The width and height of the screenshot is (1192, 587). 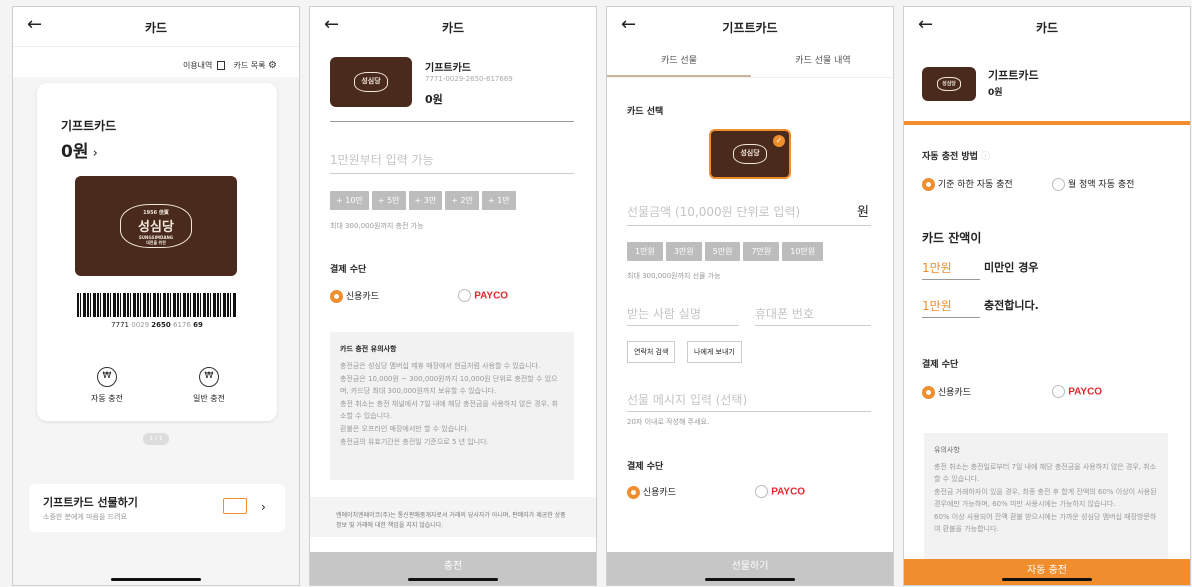 I want to click on help-icon: ⓘ, so click(x=985, y=157).